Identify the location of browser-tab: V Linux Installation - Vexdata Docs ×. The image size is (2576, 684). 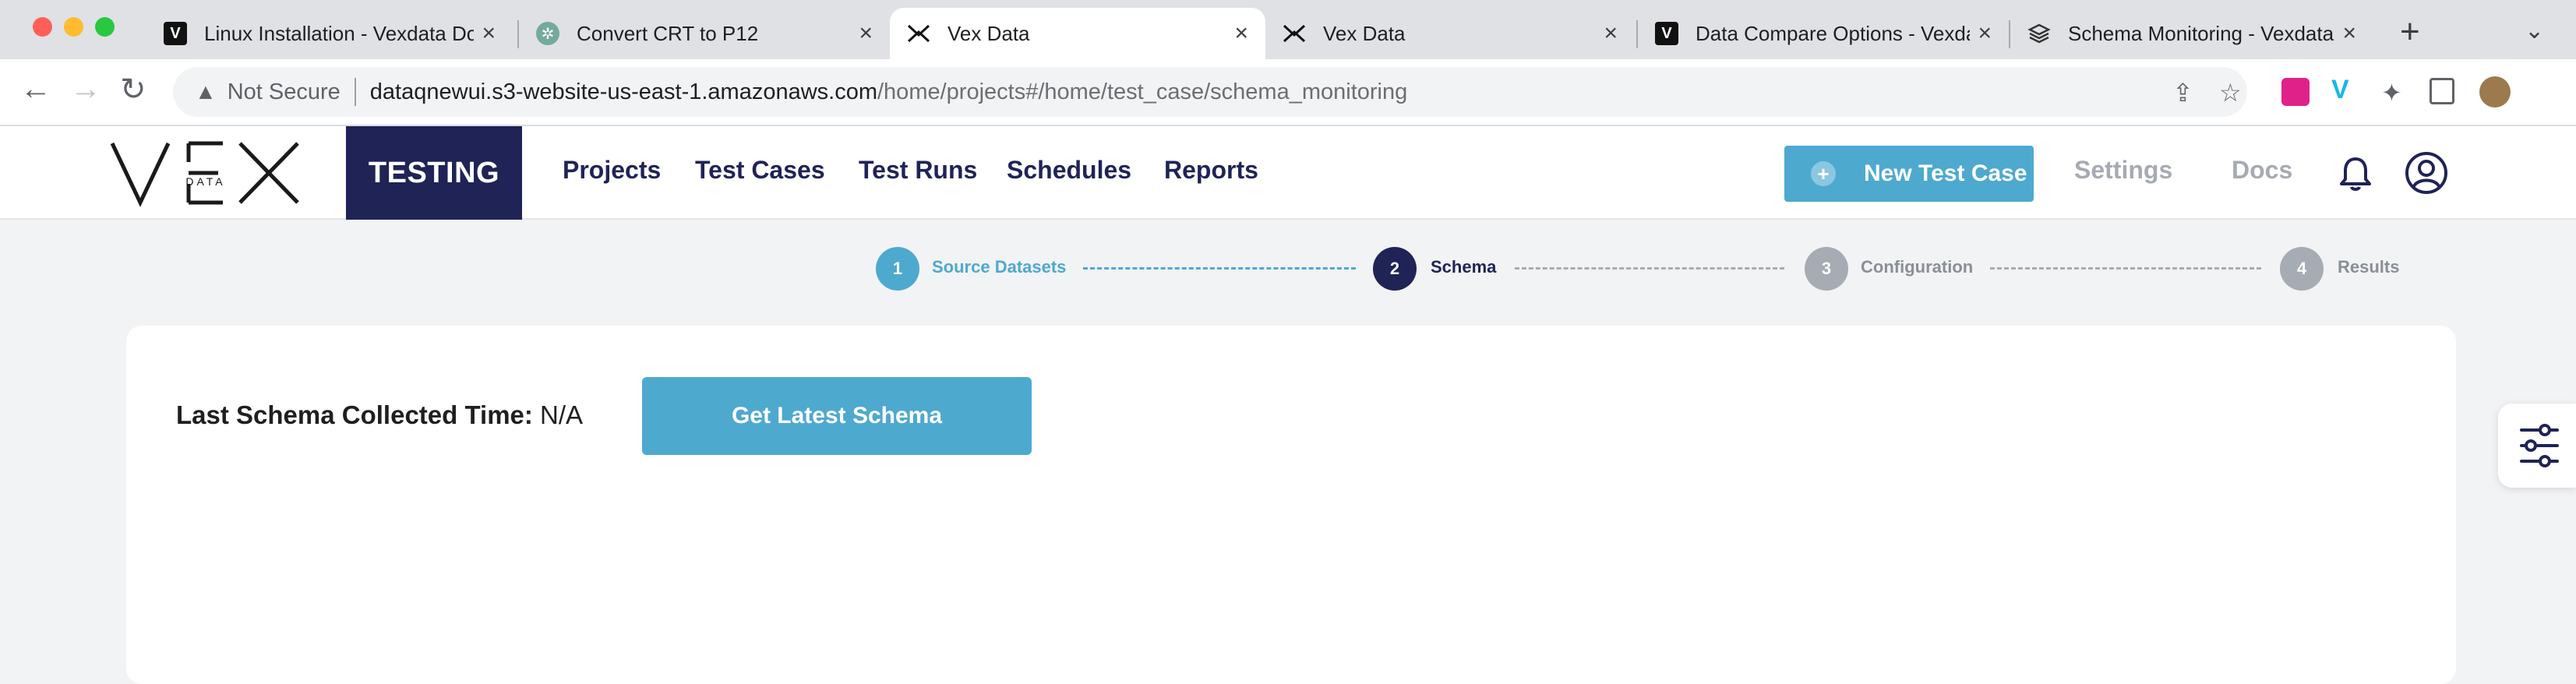
(329, 33).